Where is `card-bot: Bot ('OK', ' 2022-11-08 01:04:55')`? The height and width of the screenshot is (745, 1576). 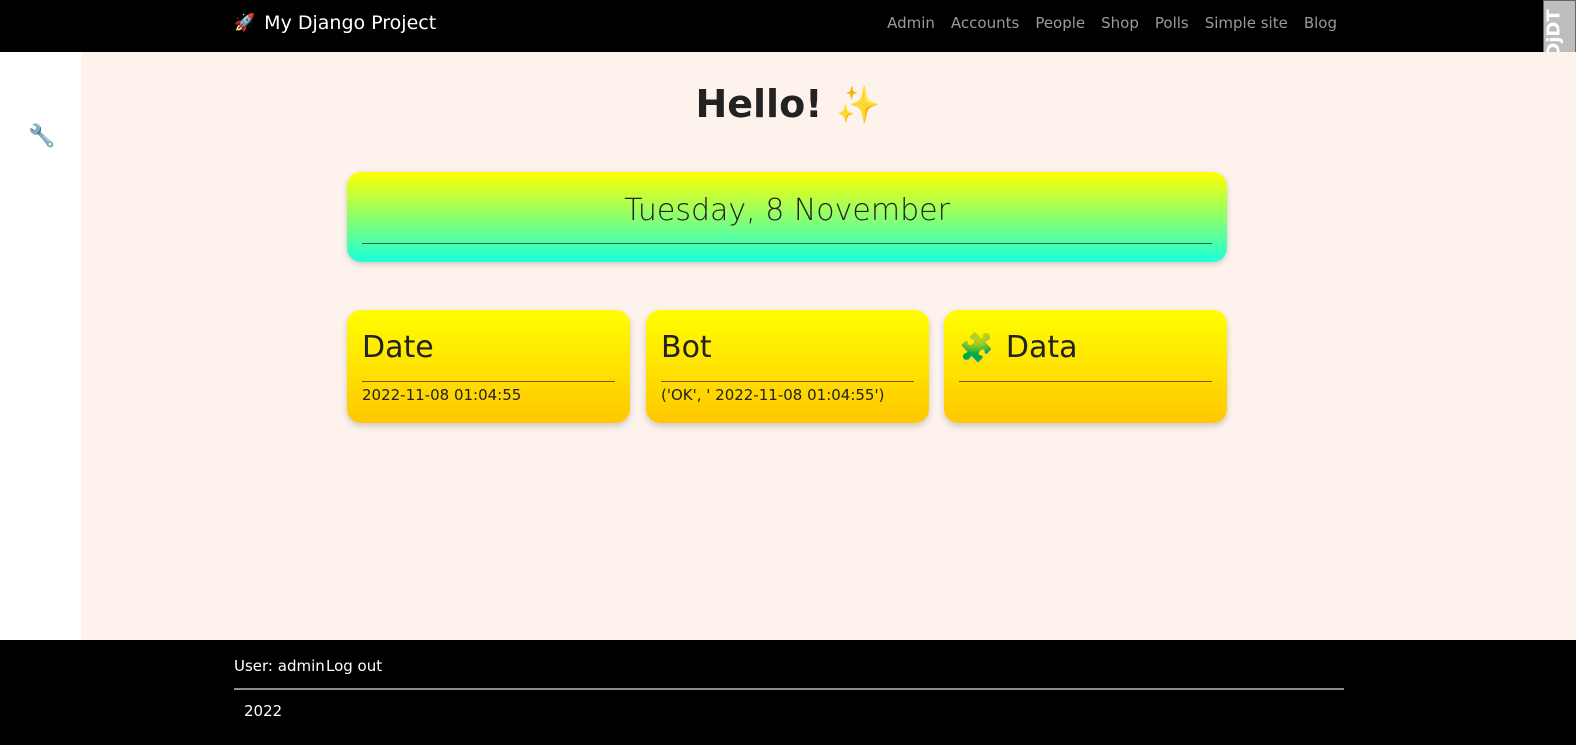
card-bot: Bot ('OK', ' 2022-11-08 01:04:55') is located at coordinates (787, 366).